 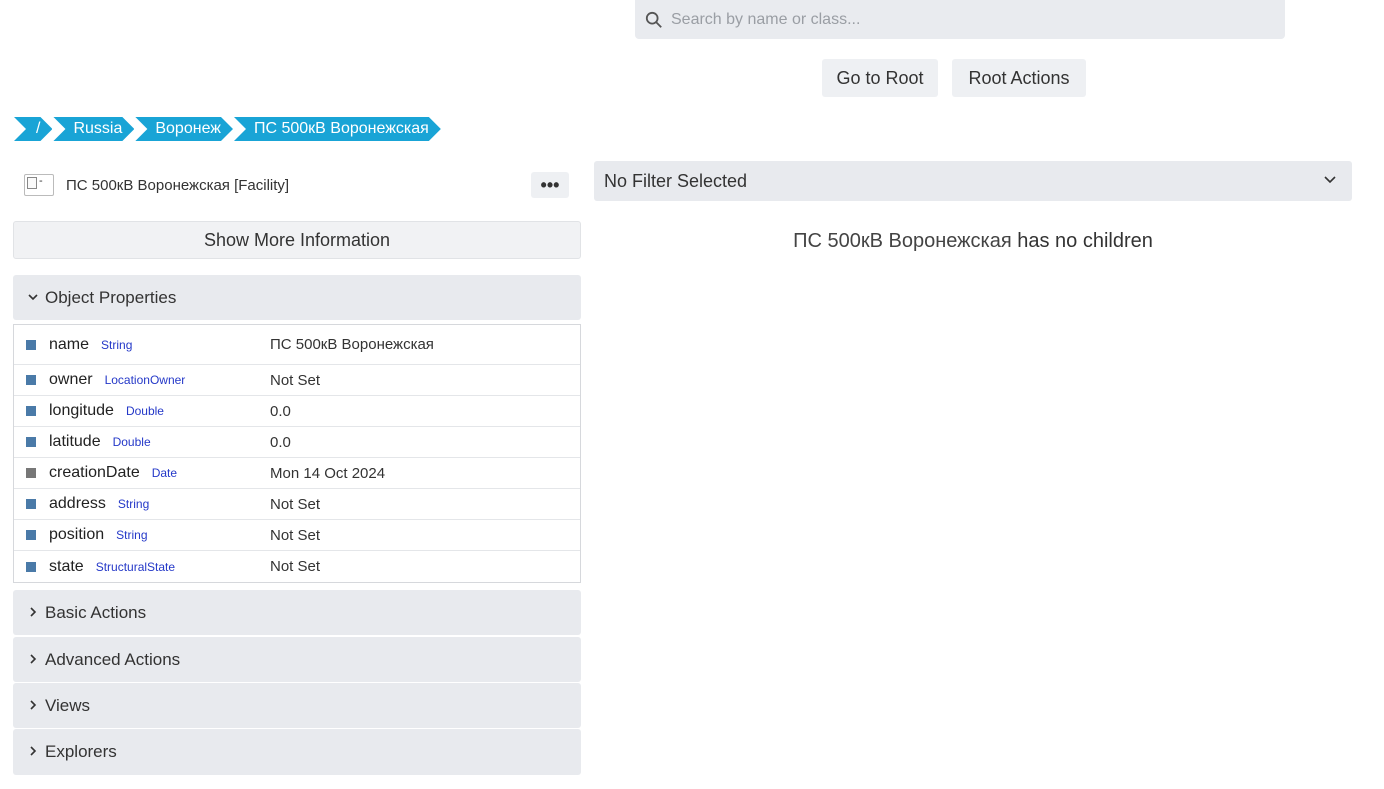 I want to click on search-bar, so click(x=960, y=19).